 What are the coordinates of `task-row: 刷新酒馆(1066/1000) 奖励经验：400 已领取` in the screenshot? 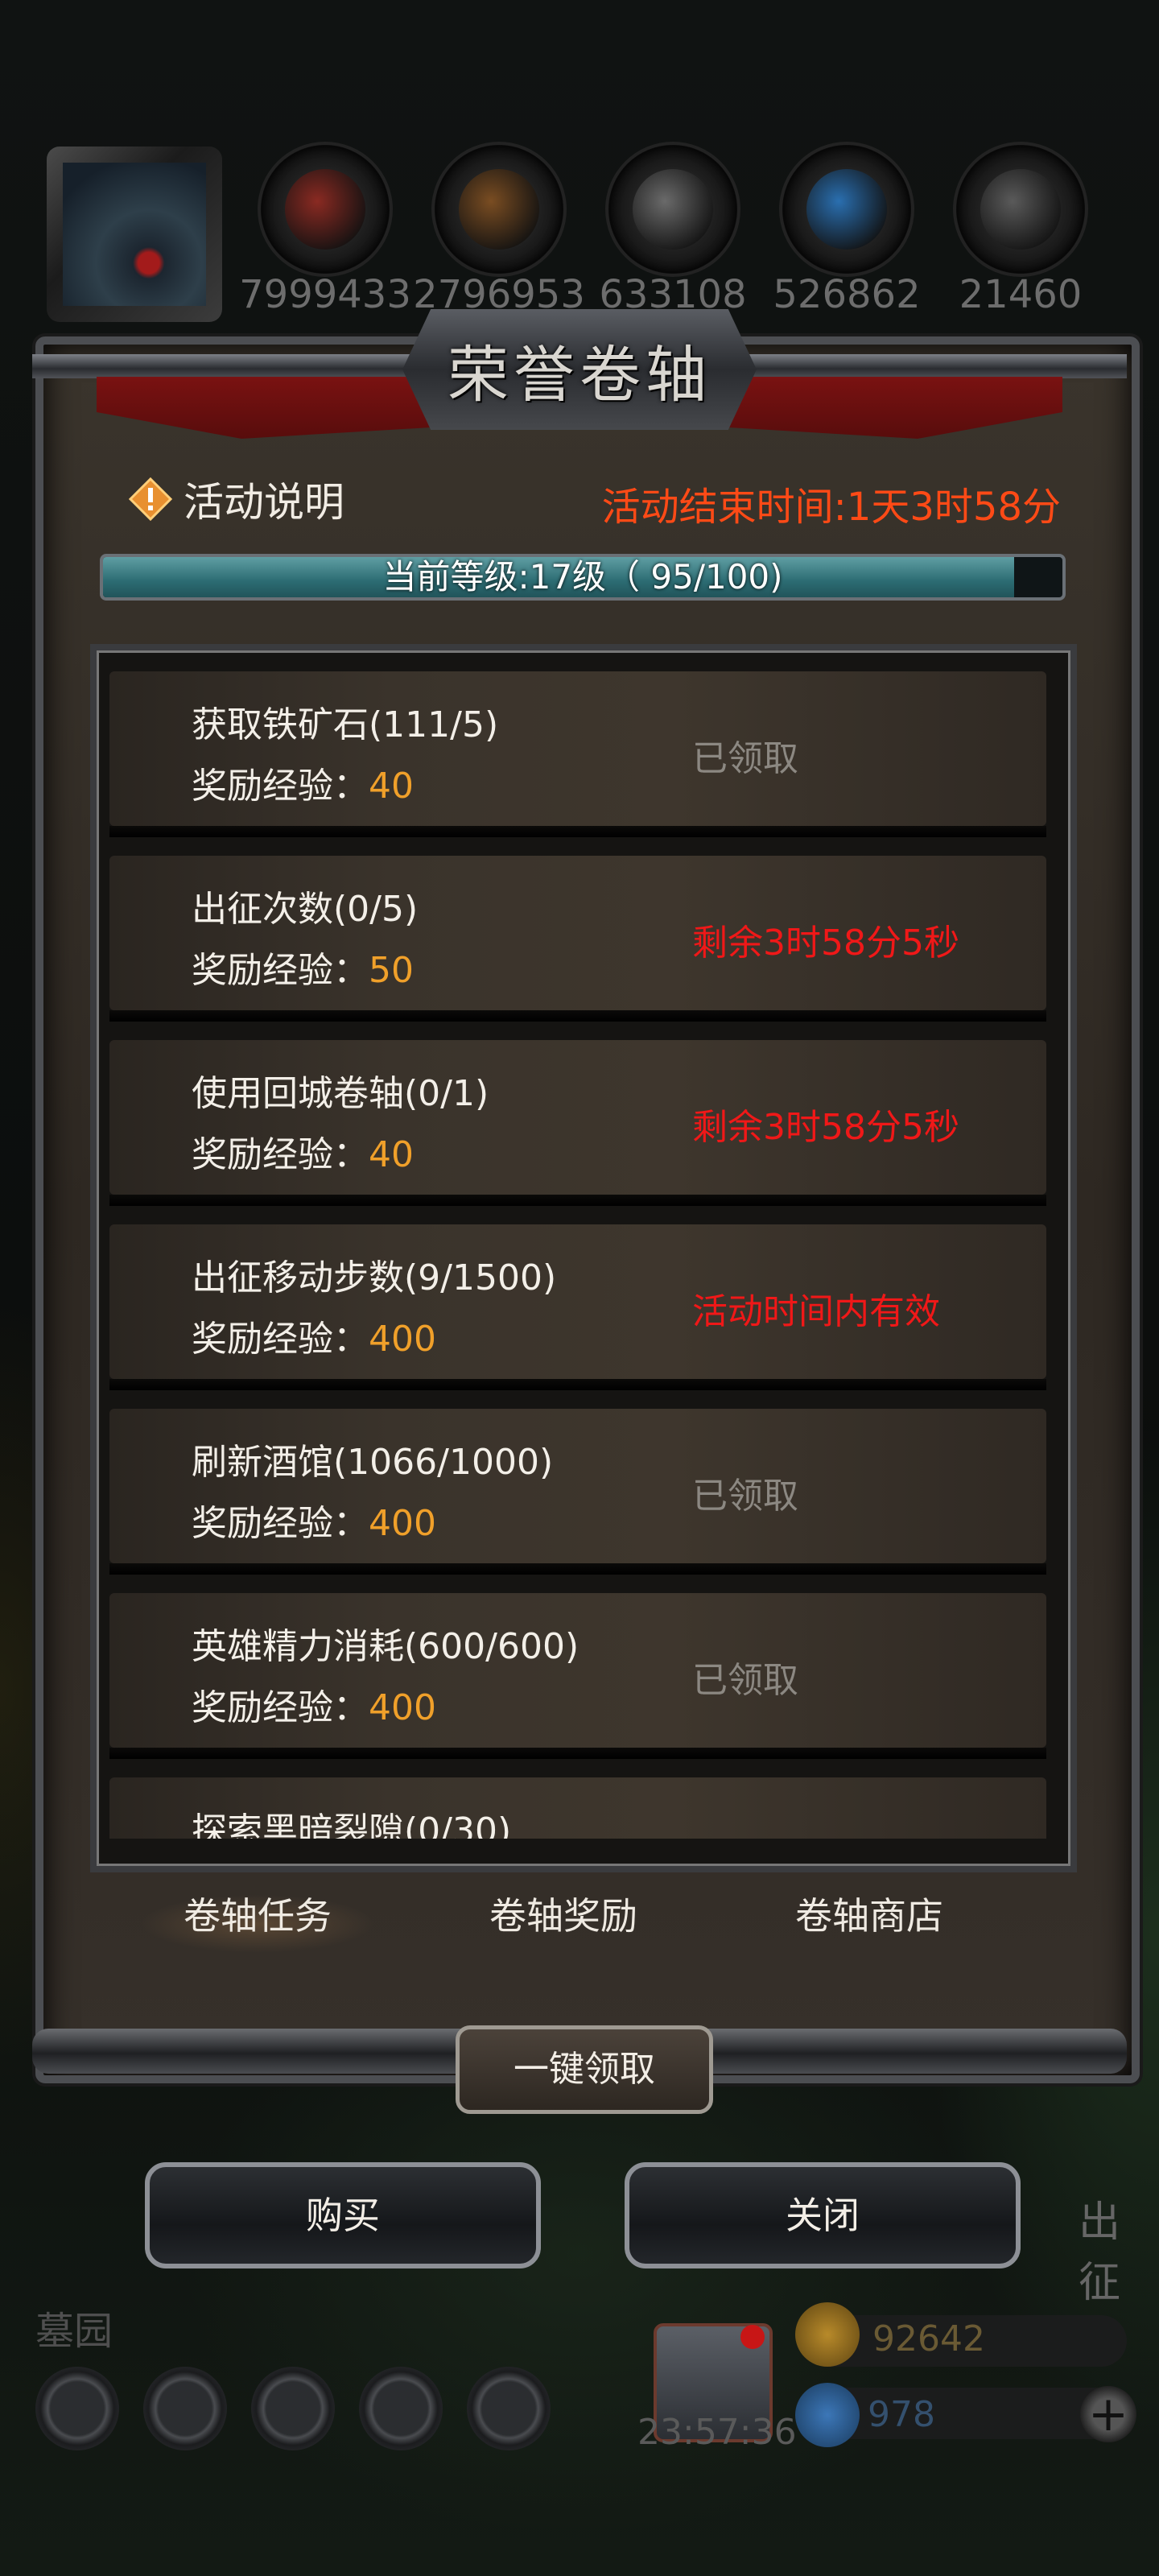 It's located at (577, 1492).